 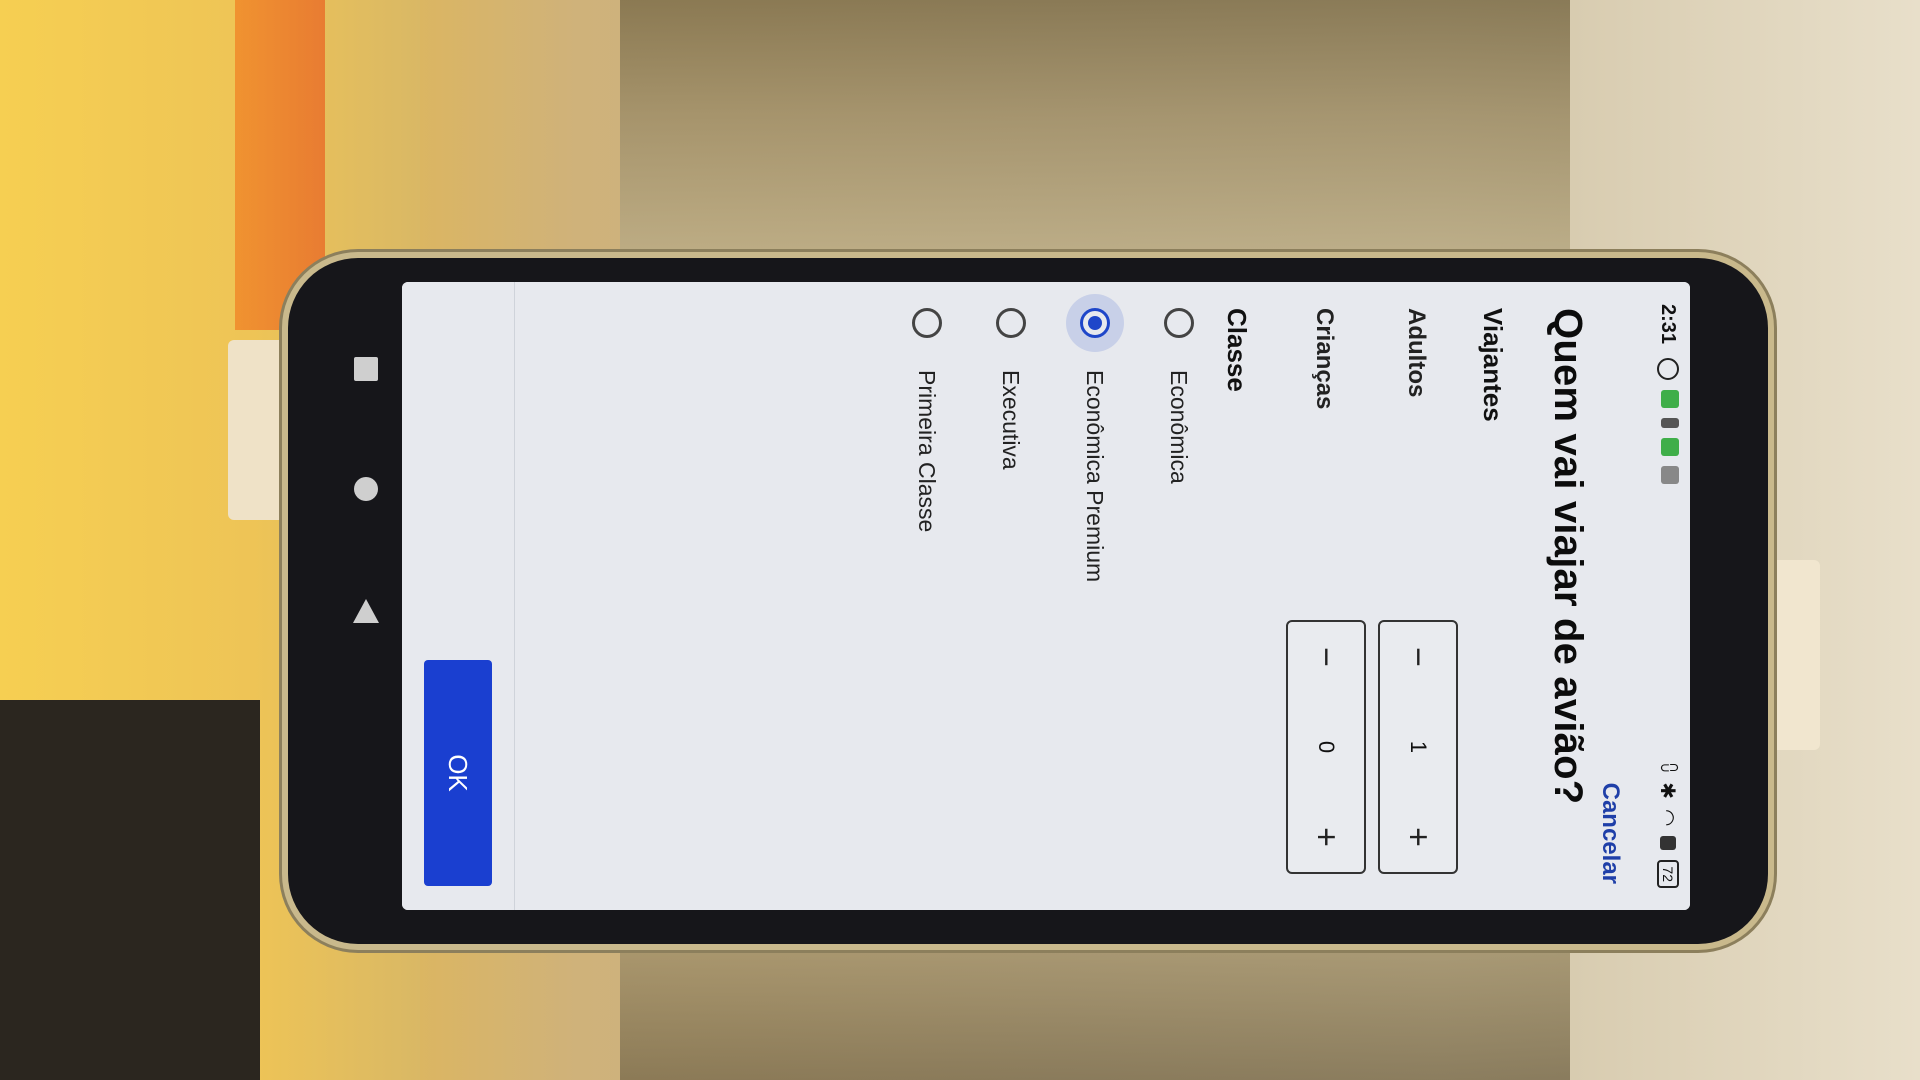 I want to click on adults-minus-button: −, so click(x=1418, y=657).